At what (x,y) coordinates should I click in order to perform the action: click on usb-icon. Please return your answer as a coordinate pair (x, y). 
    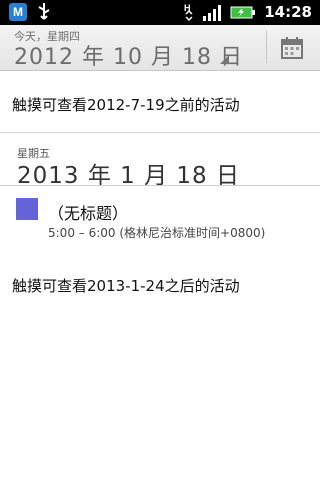
    Looking at the image, I should click on (44, 11).